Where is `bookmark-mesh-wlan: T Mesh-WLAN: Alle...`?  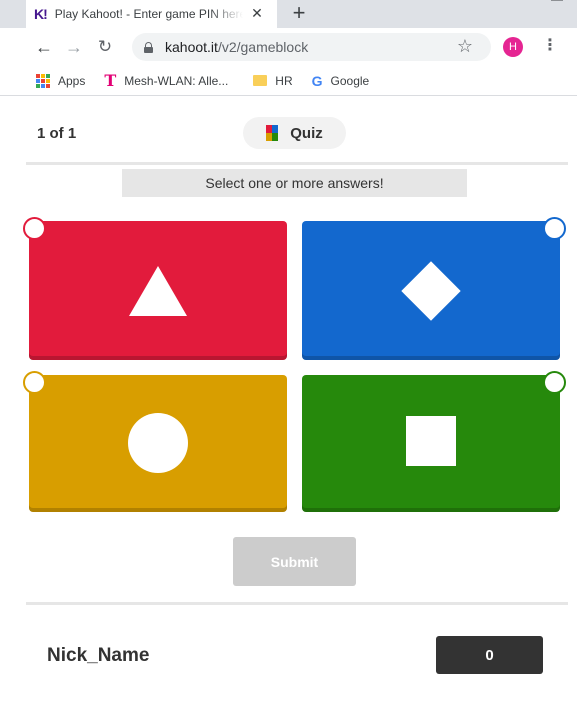
bookmark-mesh-wlan: T Mesh-WLAN: Alle... is located at coordinates (166, 80).